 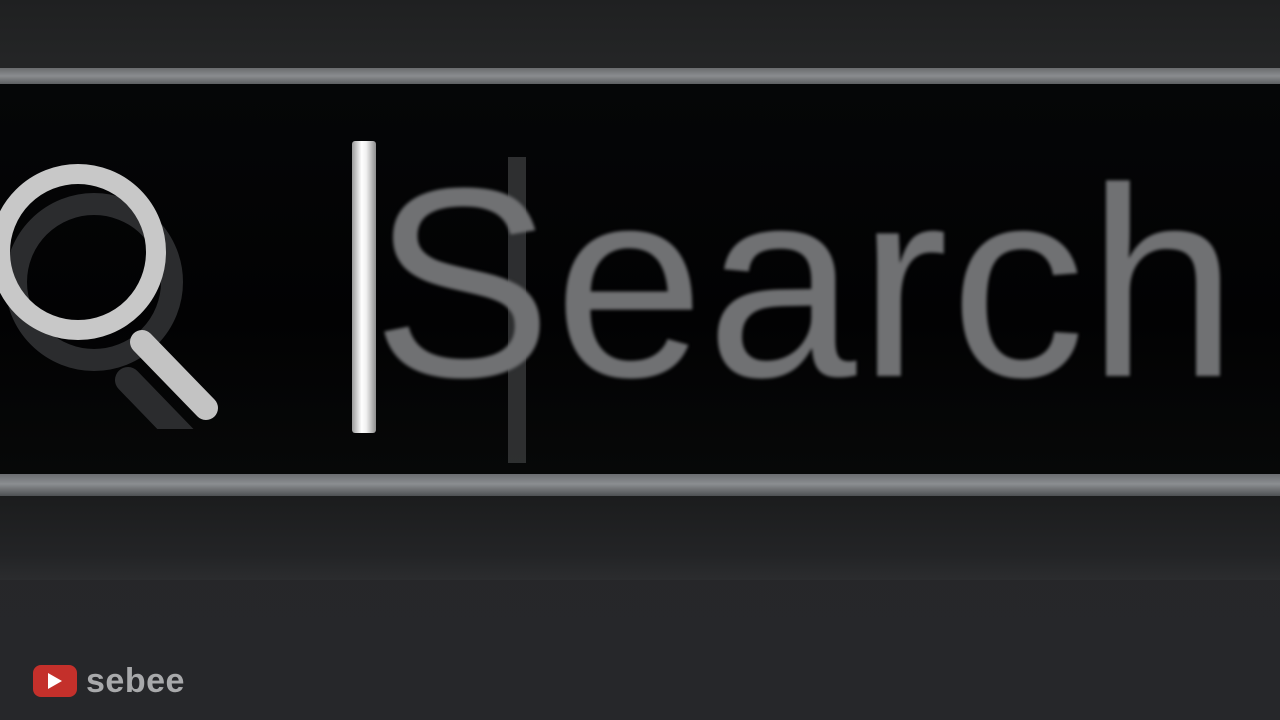 What do you see at coordinates (364, 287) in the screenshot?
I see `text-caret` at bounding box center [364, 287].